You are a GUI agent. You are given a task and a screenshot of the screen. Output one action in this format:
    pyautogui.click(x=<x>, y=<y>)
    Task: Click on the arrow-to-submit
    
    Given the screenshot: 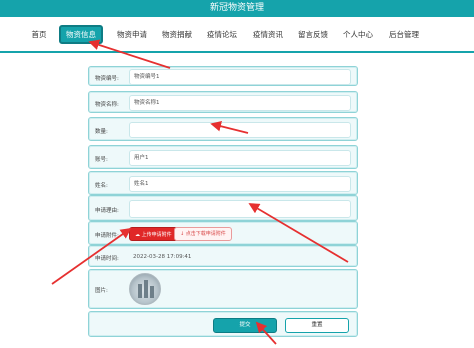 What is the action you would take?
    pyautogui.click(x=266, y=333)
    